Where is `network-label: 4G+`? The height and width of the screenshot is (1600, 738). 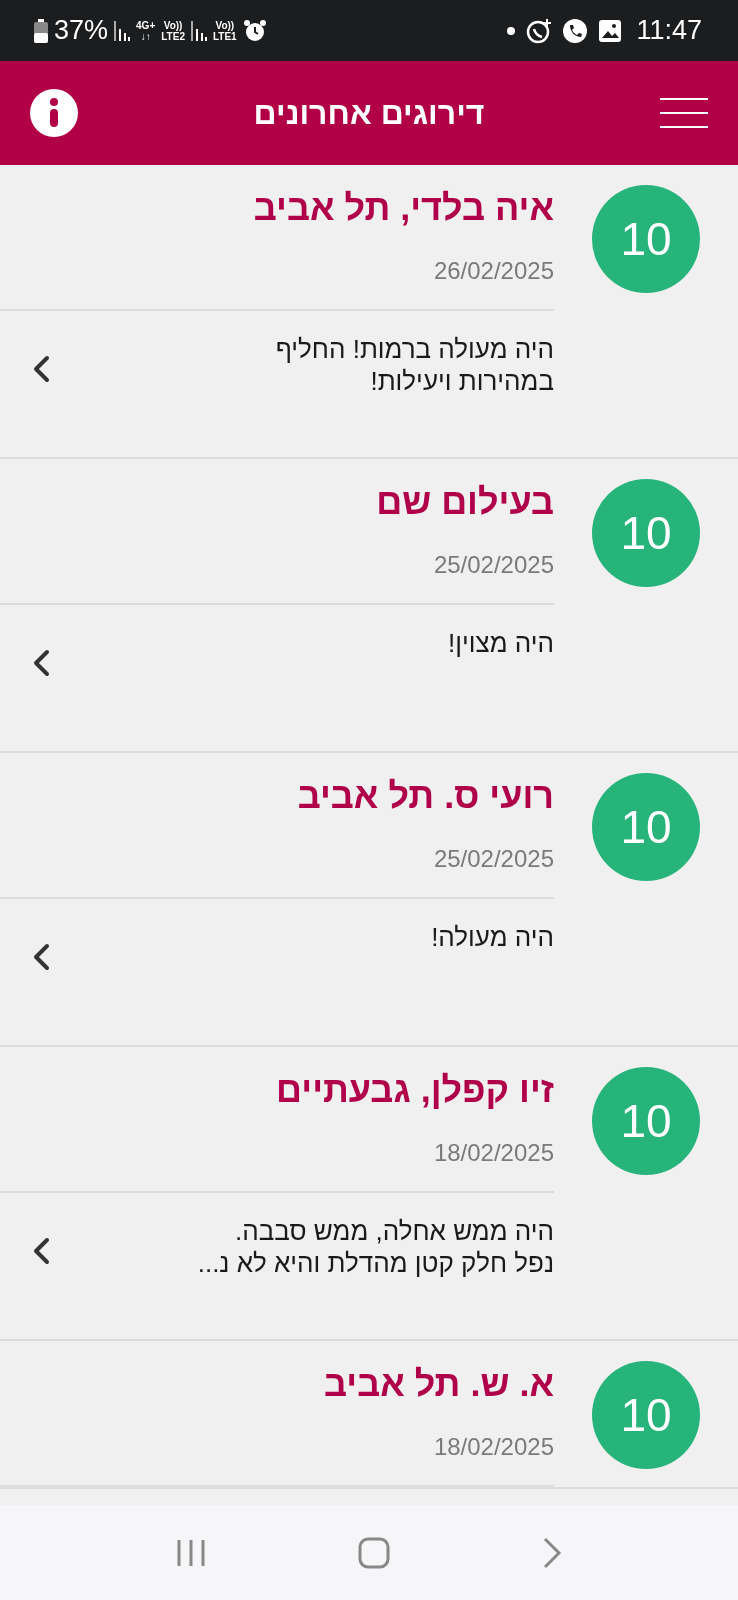 network-label: 4G+ is located at coordinates (146, 25).